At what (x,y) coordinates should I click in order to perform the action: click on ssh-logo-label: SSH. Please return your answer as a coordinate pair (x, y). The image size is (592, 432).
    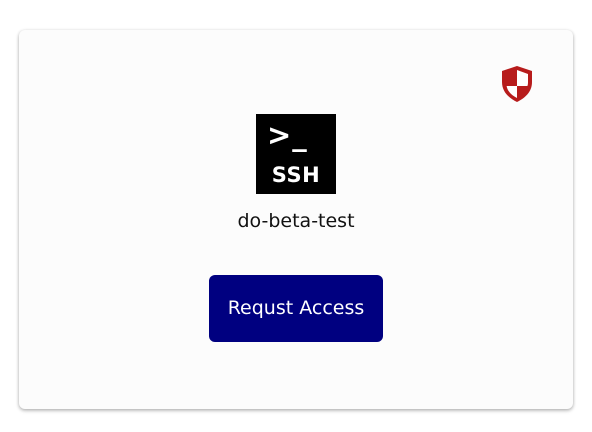
    Looking at the image, I should click on (296, 175).